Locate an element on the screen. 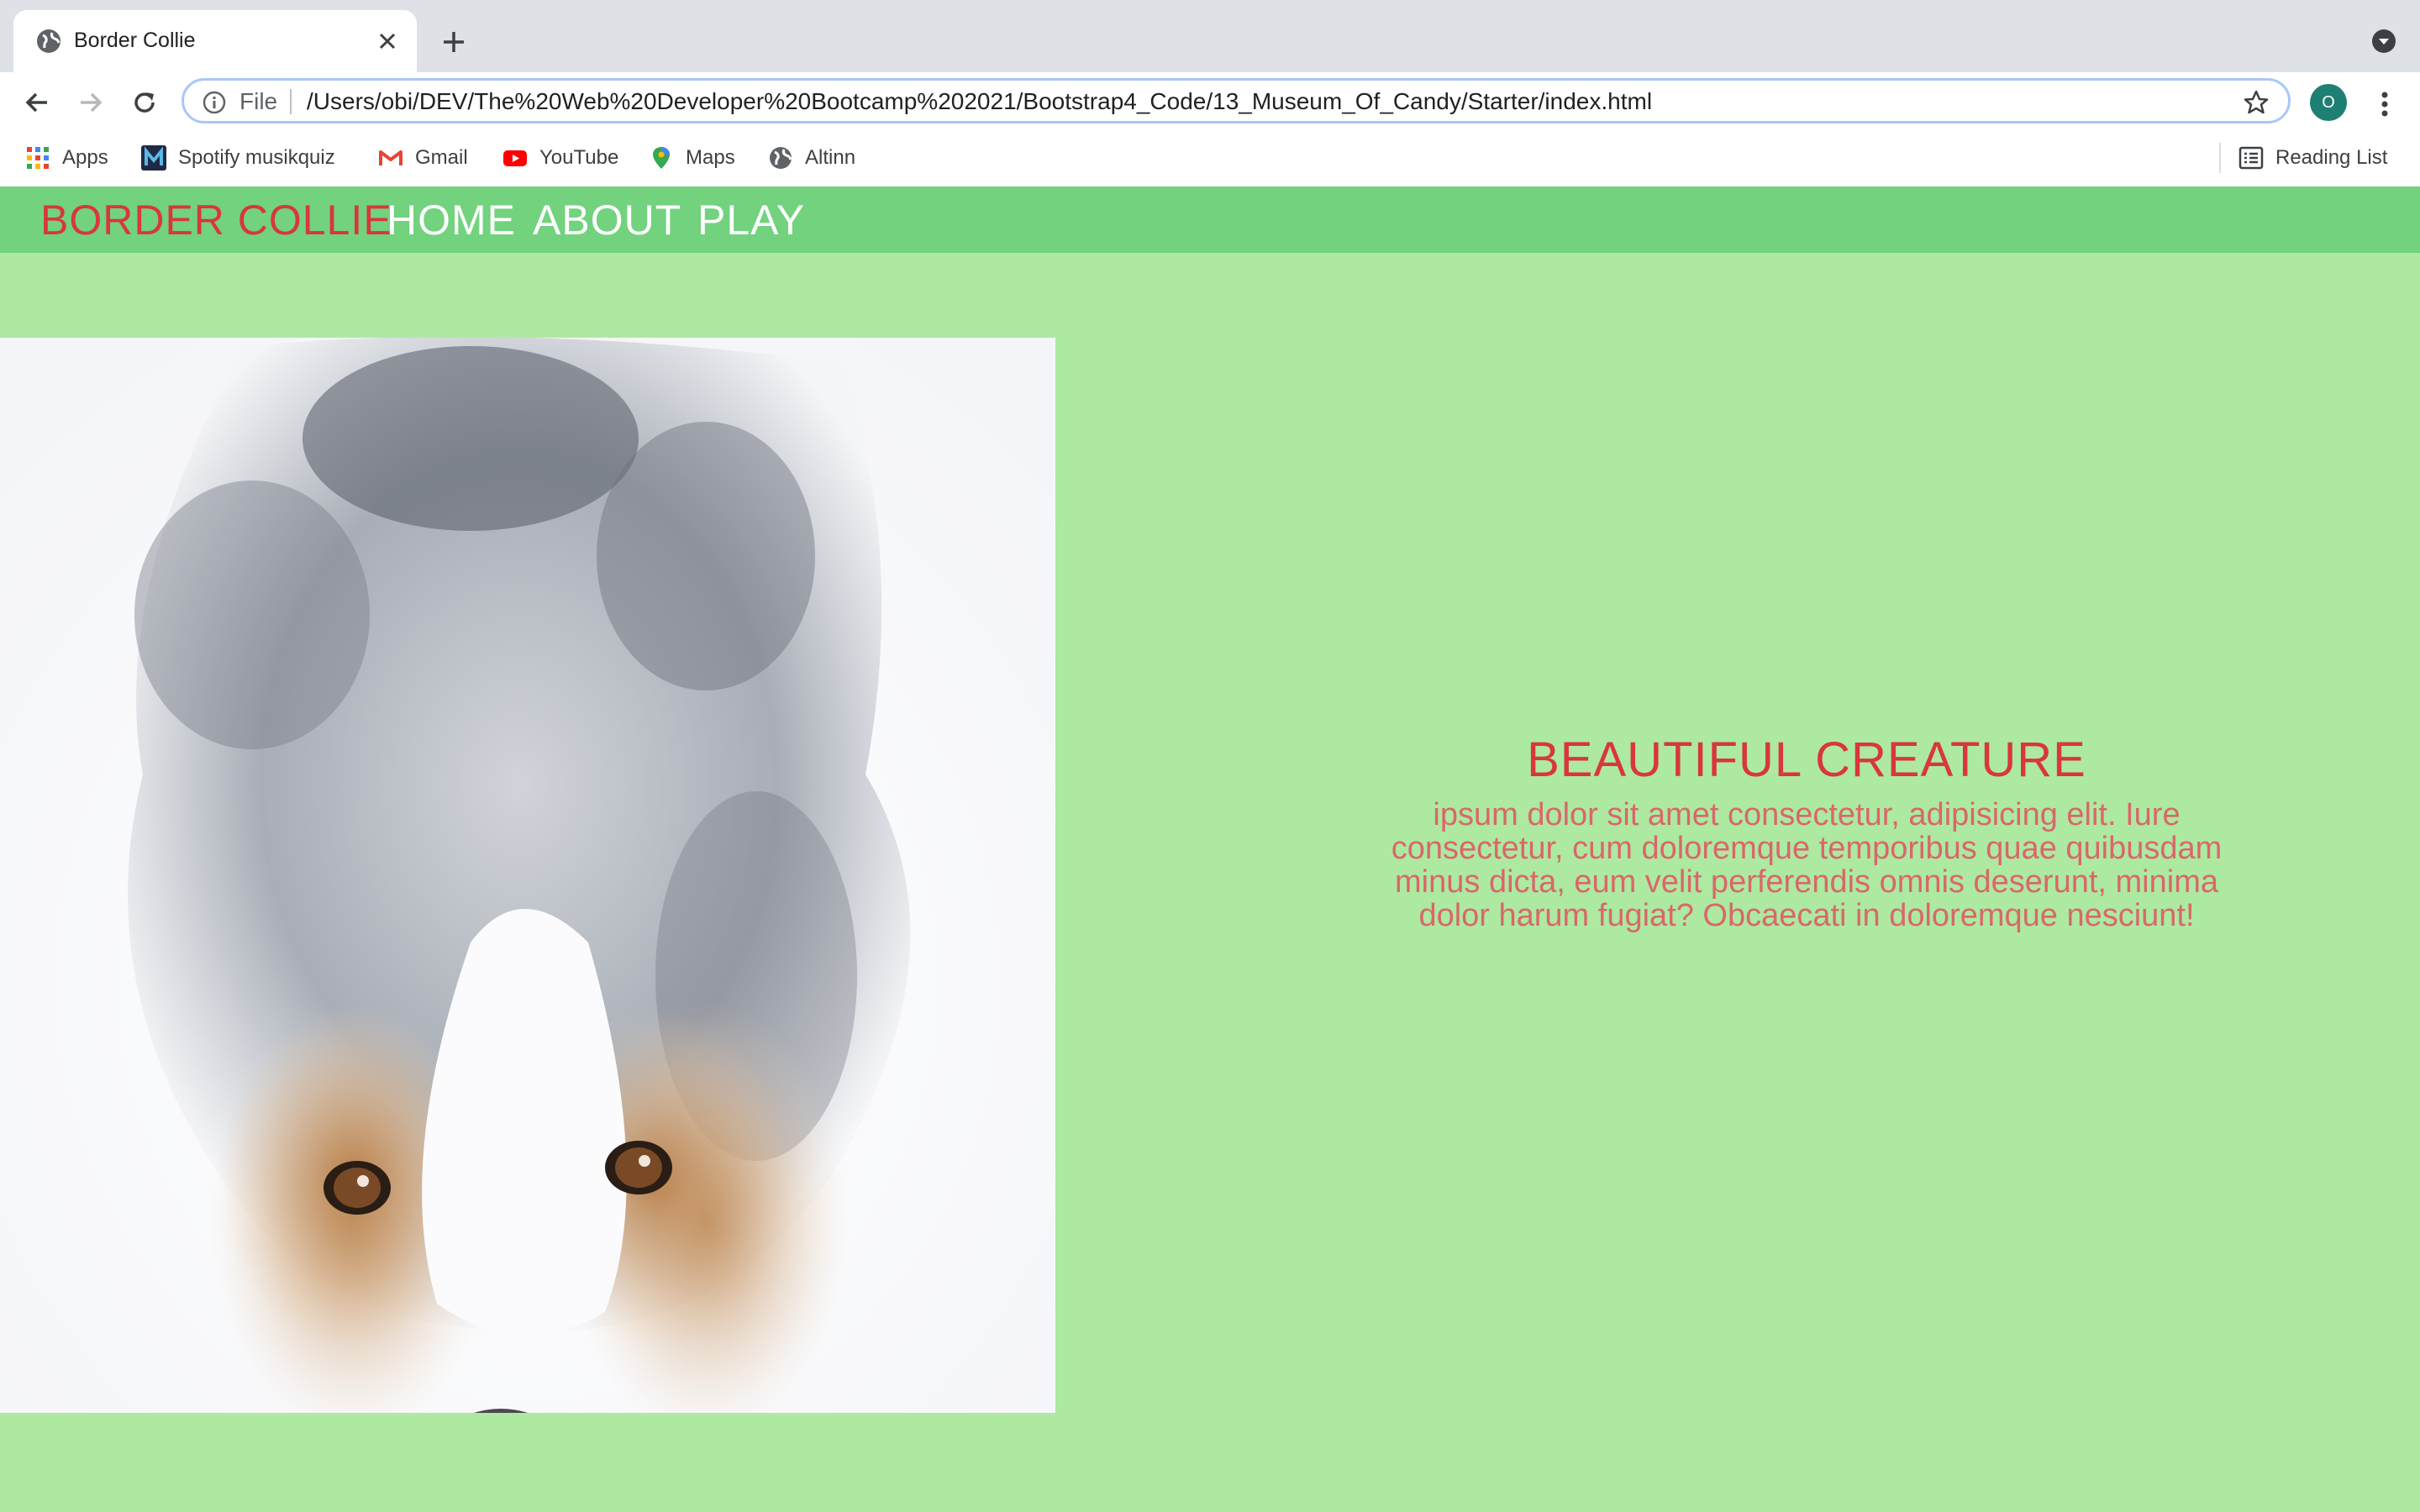 The width and height of the screenshot is (2420, 1512). site-brand: BORDER COLLIE is located at coordinates (216, 220).